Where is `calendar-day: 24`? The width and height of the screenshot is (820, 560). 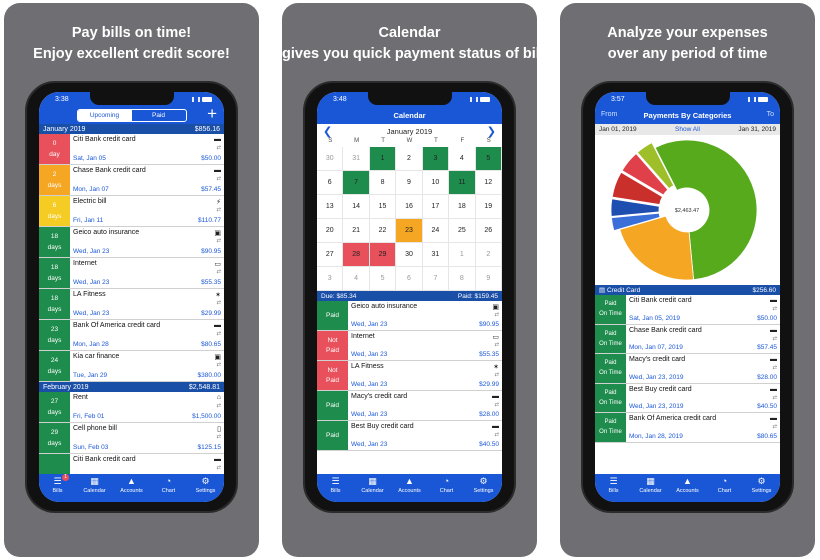 calendar-day: 24 is located at coordinates (436, 231).